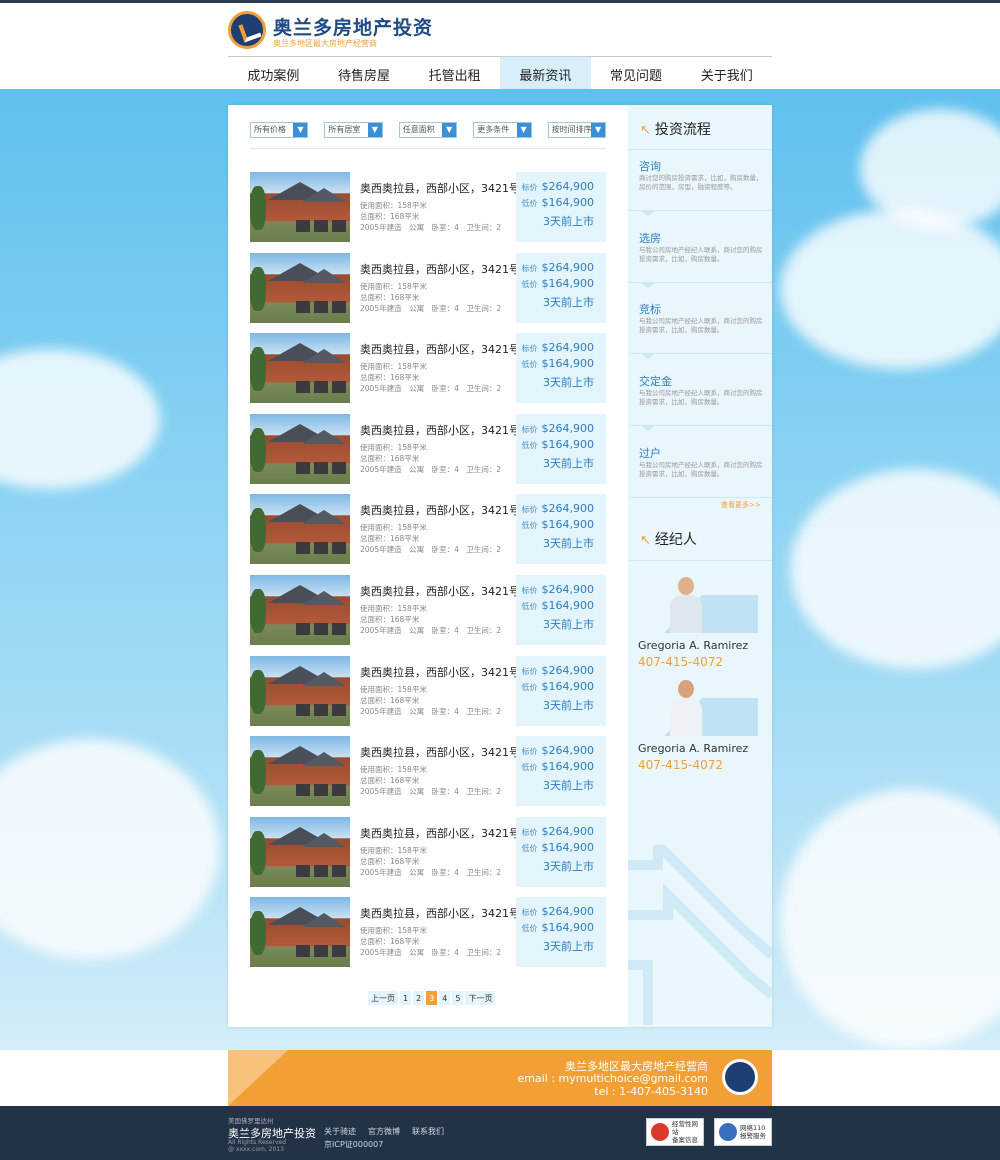  What do you see at coordinates (279, 130) in the screenshot?
I see `price-filter: 所有价格 ▼` at bounding box center [279, 130].